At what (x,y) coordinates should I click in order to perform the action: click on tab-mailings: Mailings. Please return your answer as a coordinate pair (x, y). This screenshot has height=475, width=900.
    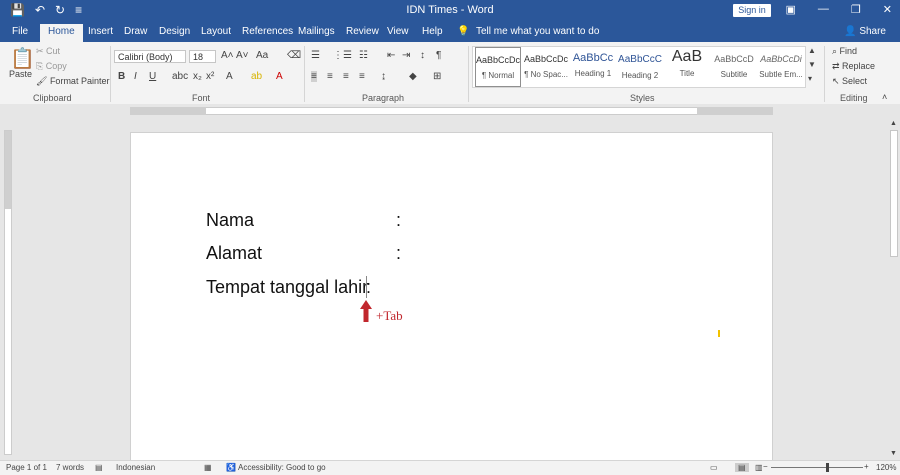
    Looking at the image, I should click on (316, 31).